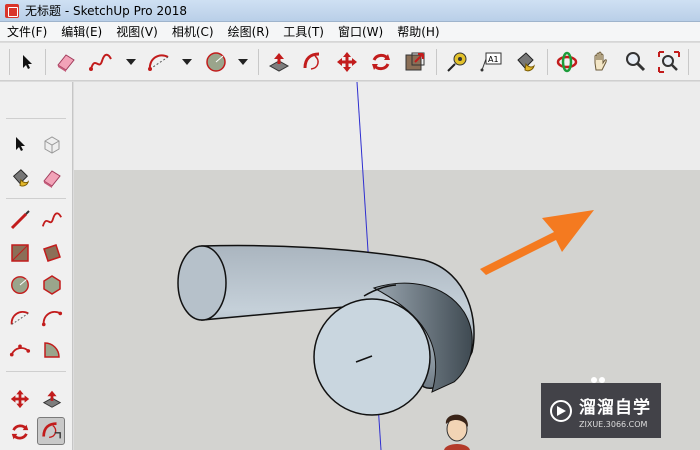  What do you see at coordinates (20, 253) in the screenshot?
I see `rectangle-icon` at bounding box center [20, 253].